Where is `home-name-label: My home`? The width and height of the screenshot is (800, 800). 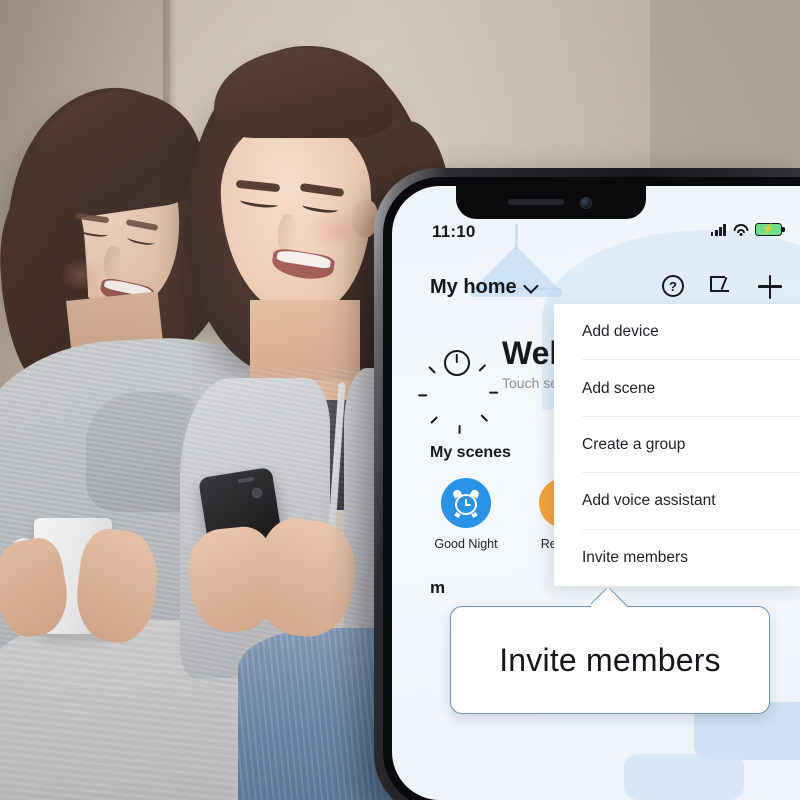
home-name-label: My home is located at coordinates (473, 286).